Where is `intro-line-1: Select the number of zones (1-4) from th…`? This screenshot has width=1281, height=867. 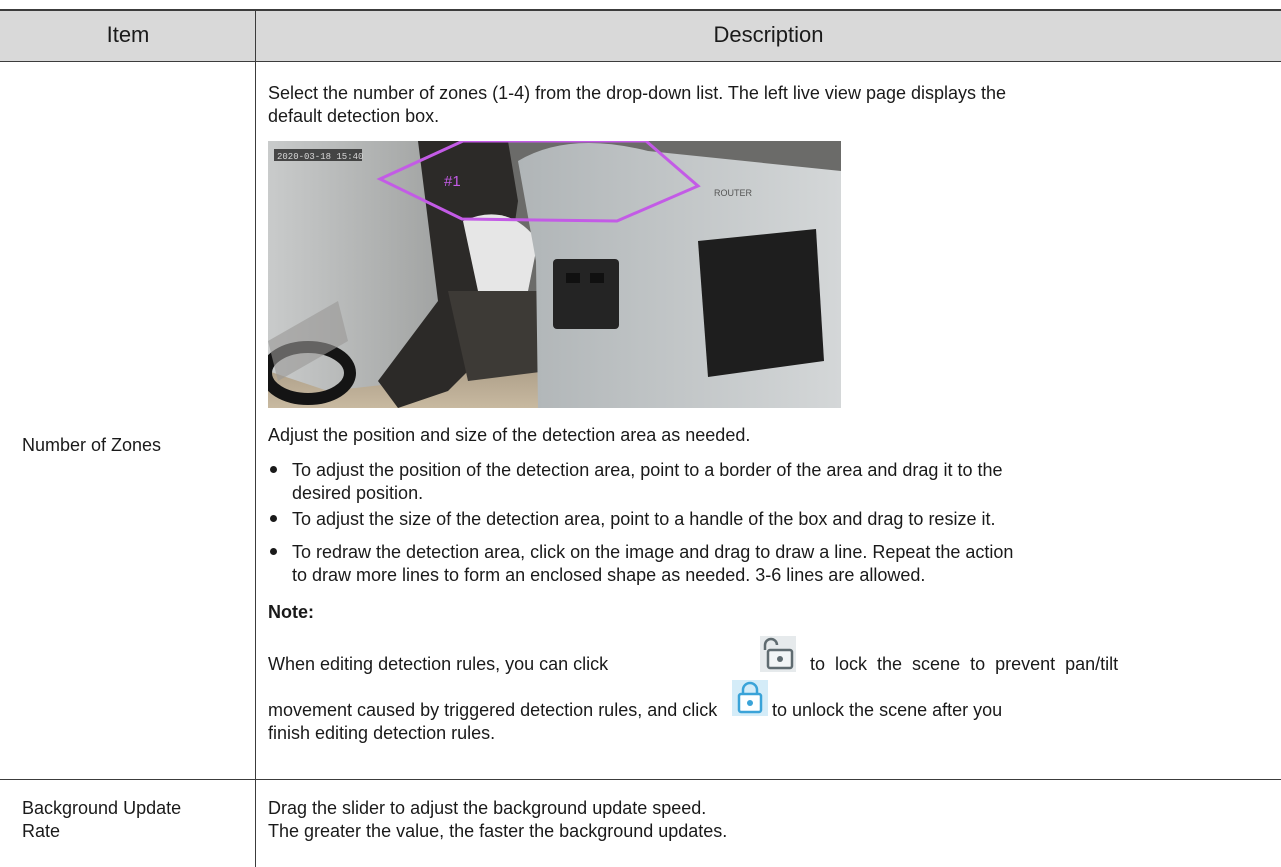 intro-line-1: Select the number of zones (1-4) from th… is located at coordinates (637, 93).